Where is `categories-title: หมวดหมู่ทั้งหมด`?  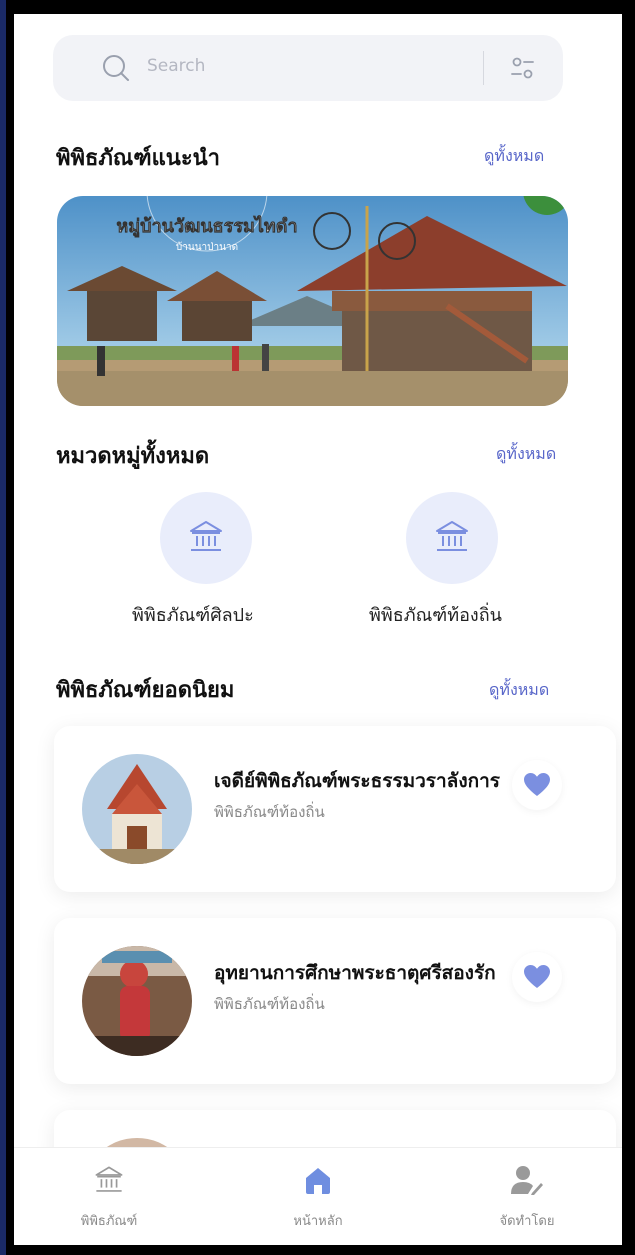 categories-title: หมวดหมู่ทั้งหมด is located at coordinates (133, 456).